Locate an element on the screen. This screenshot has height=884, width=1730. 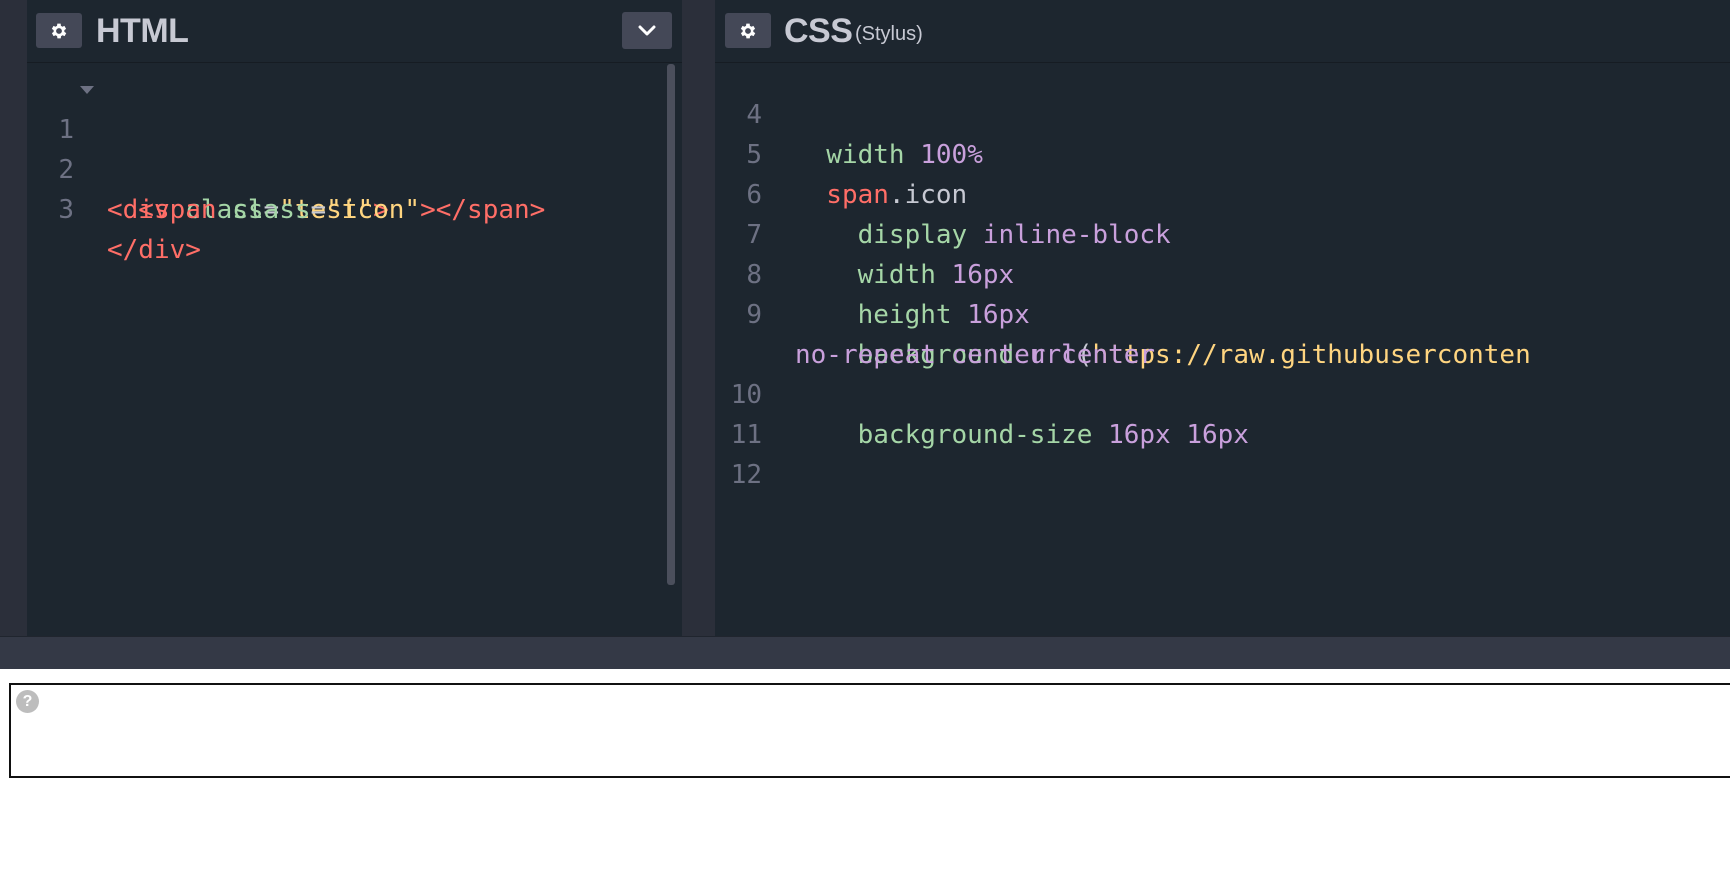
line-number: 12 is located at coordinates (746, 475).